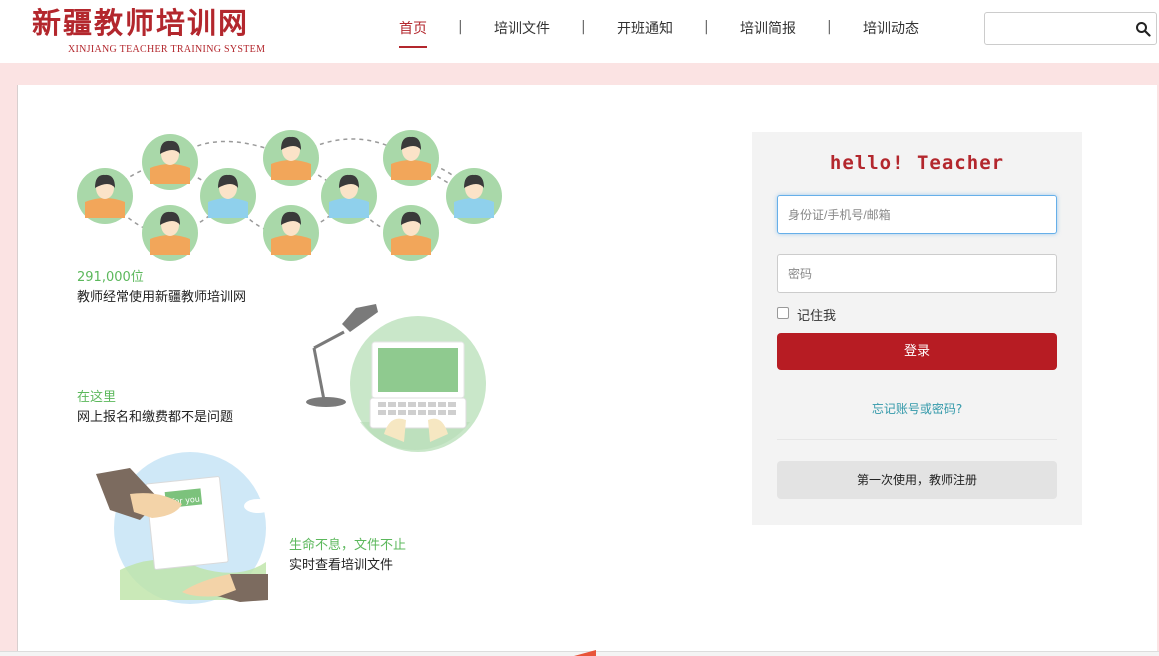 This screenshot has height=656, width=1159. I want to click on register-button: 第一次使用，教师注册, so click(917, 480).